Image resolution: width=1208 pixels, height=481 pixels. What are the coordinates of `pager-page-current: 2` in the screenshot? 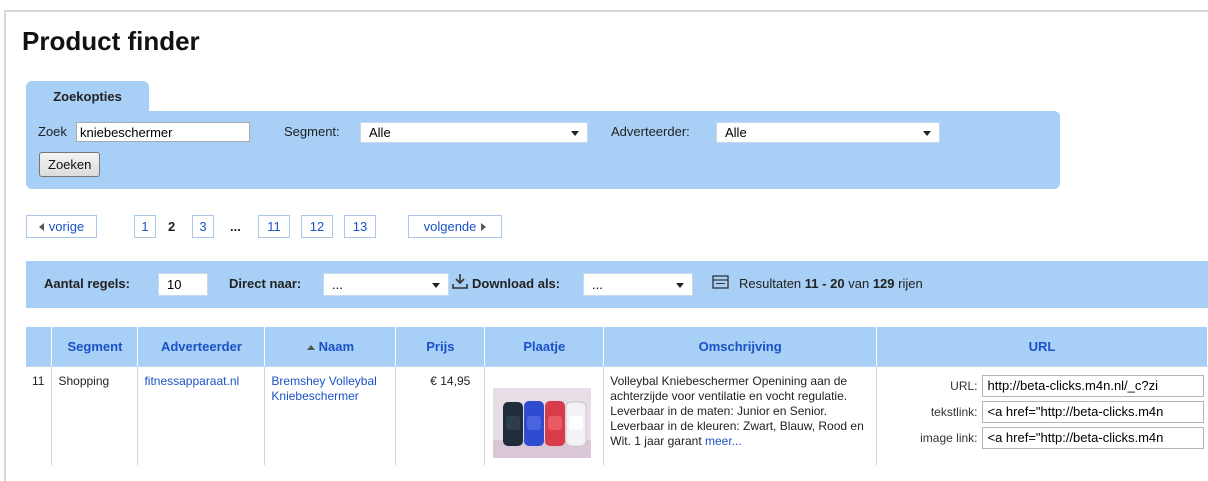 It's located at (172, 226).